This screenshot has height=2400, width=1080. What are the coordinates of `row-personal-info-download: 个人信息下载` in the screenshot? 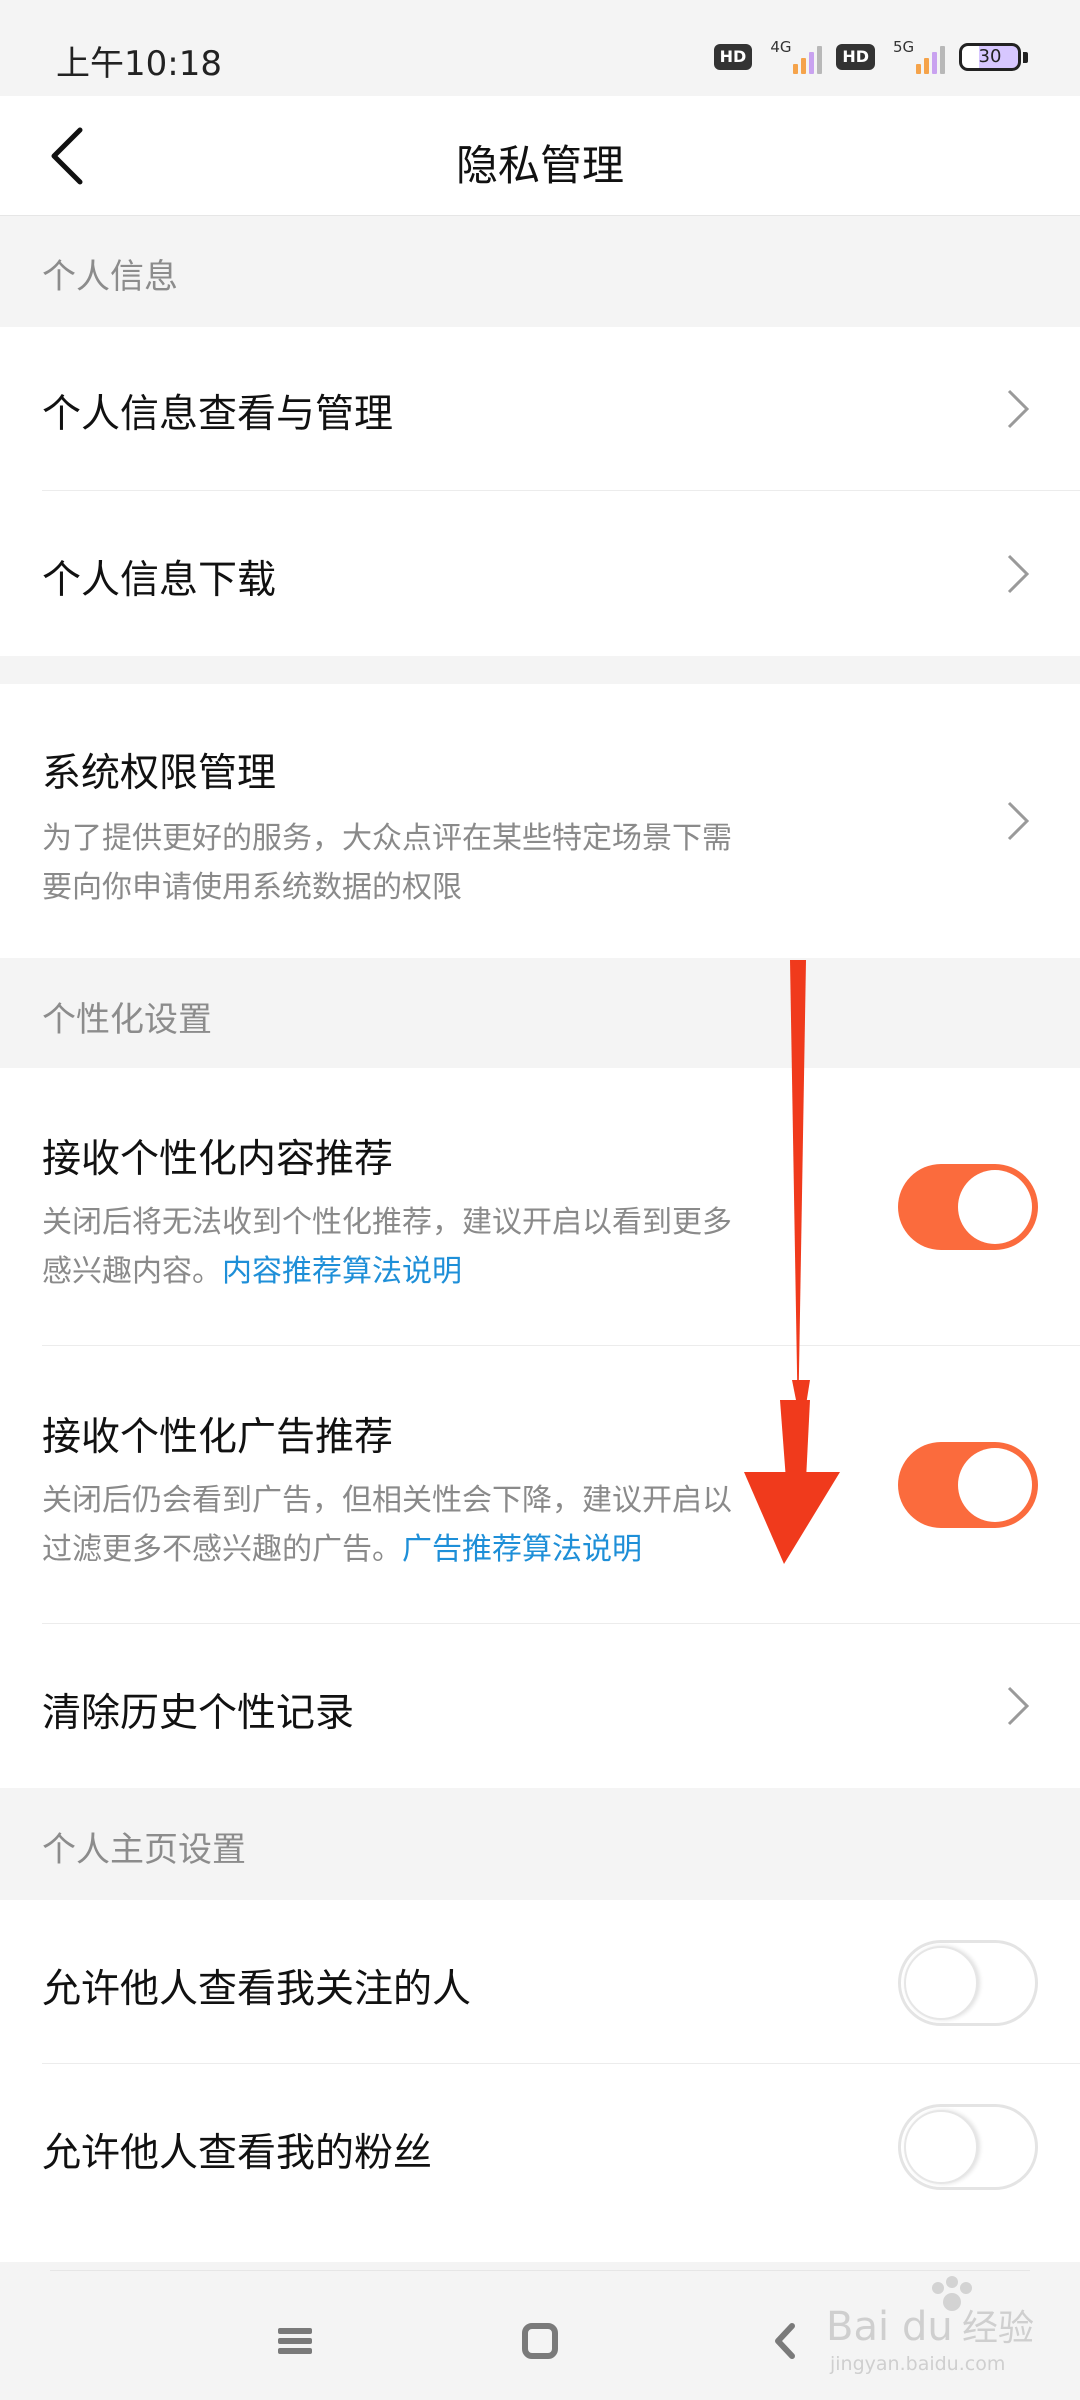 It's located at (540, 573).